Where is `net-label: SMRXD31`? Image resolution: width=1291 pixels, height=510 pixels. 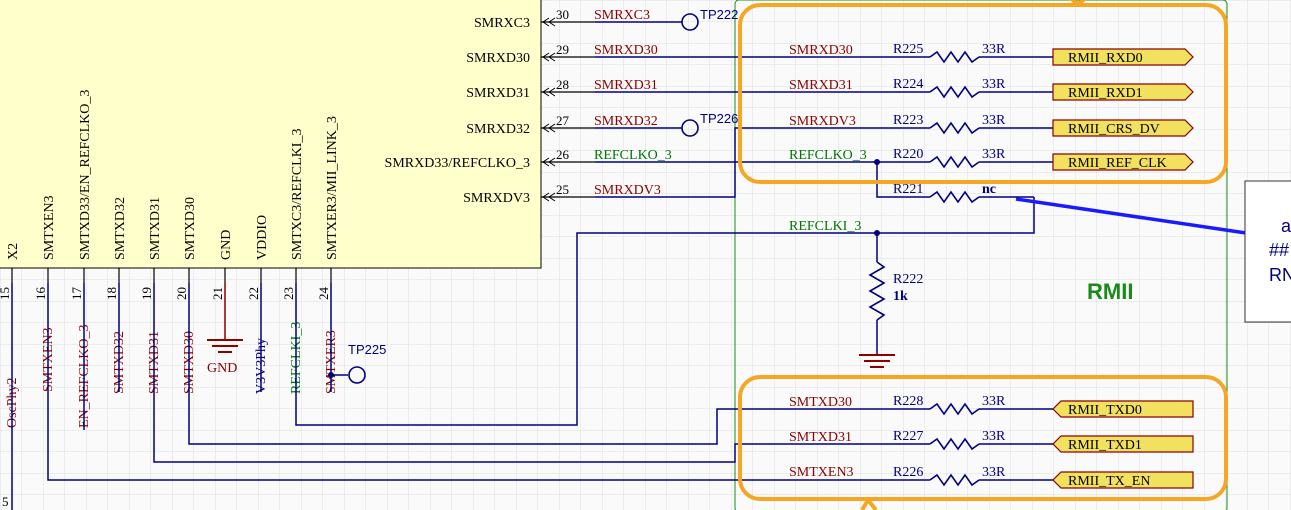
net-label: SMRXD31 is located at coordinates (821, 85).